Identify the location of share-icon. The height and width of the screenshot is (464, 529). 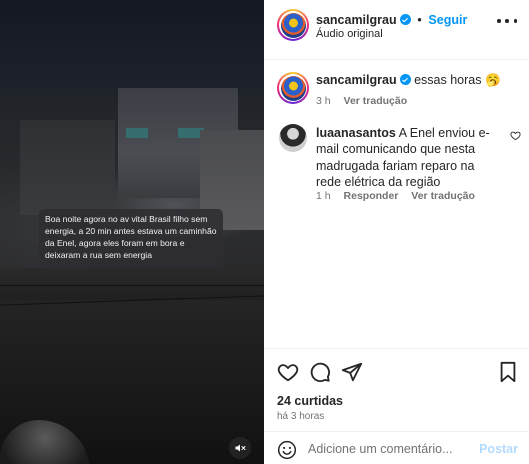
(352, 372).